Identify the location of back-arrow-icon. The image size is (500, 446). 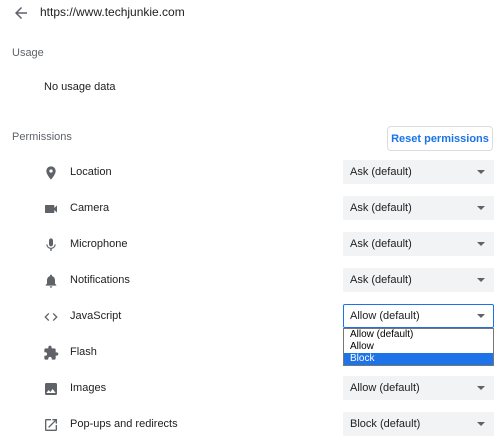
(21, 13).